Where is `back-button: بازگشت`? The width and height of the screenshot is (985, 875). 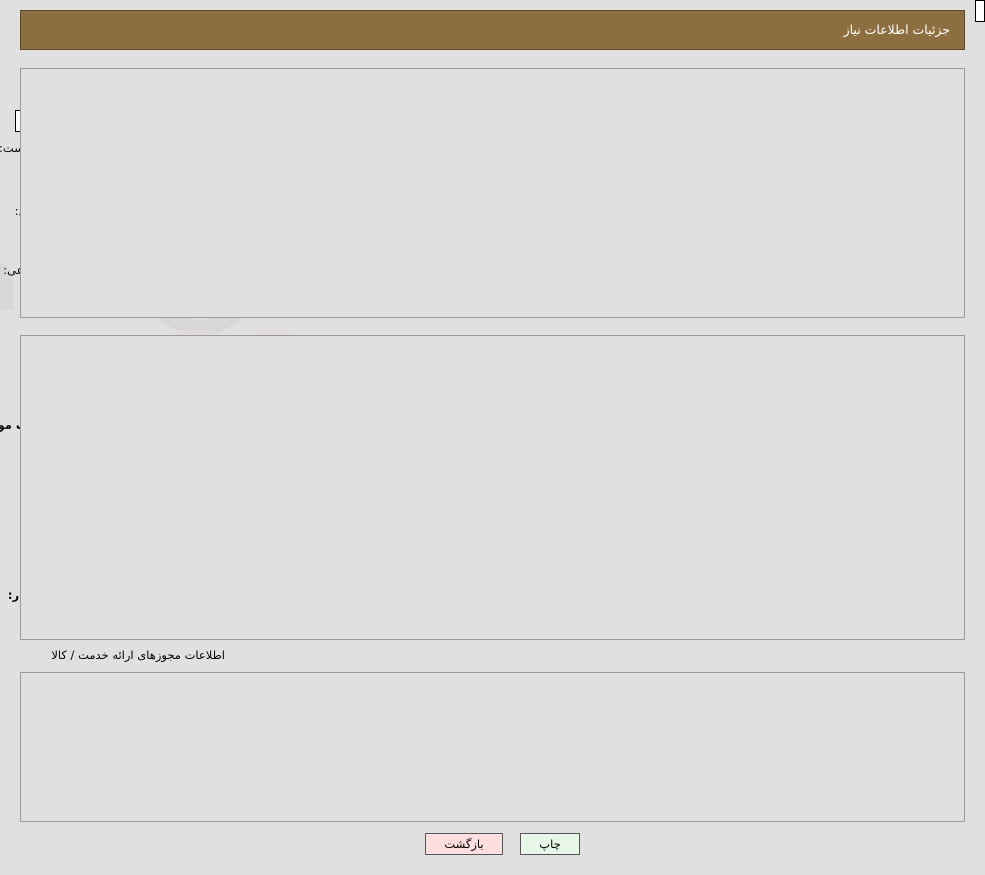
back-button: بازگشت is located at coordinates (464, 844).